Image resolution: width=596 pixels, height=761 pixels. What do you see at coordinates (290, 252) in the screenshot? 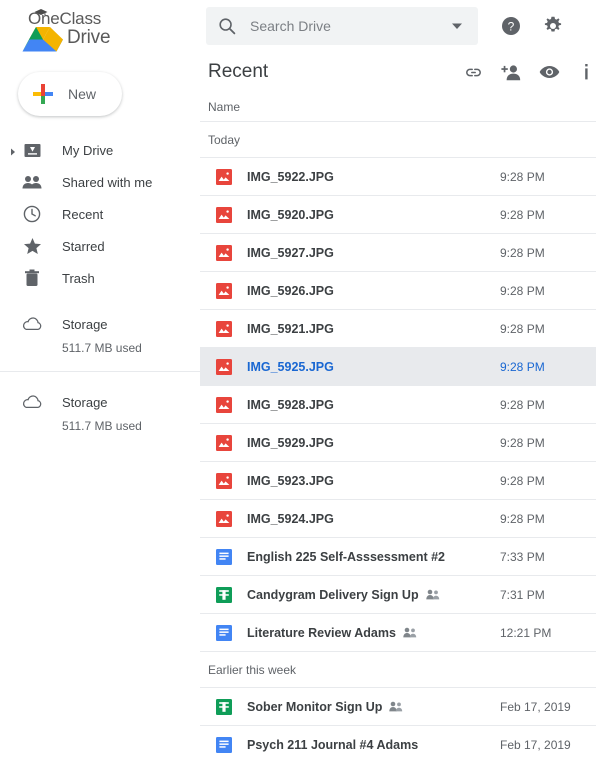
I see `file-name: IMG_5927.JPG` at bounding box center [290, 252].